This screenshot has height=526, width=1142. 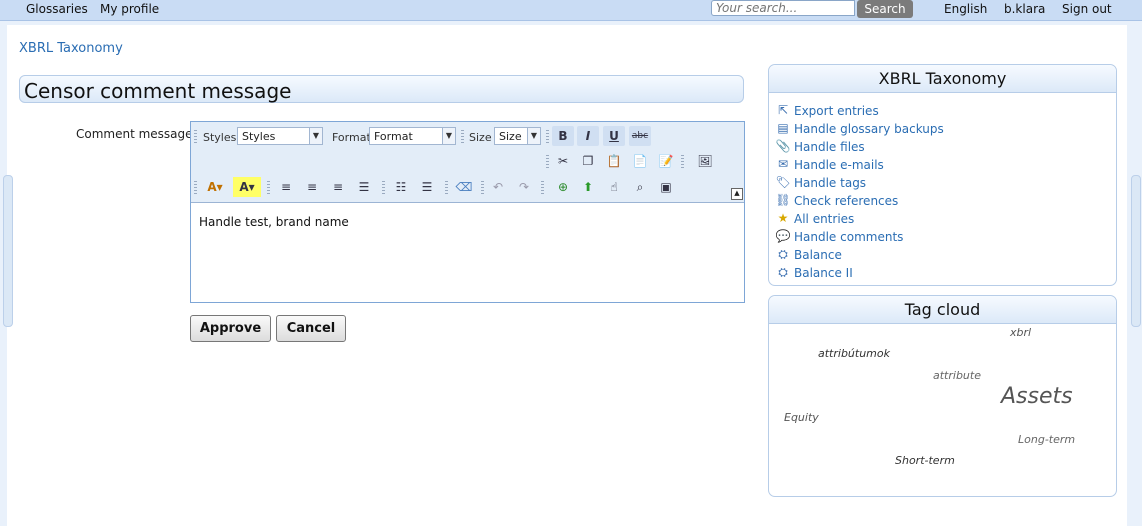 I want to click on styles-dropdown: Styles ▼, so click(x=280, y=136).